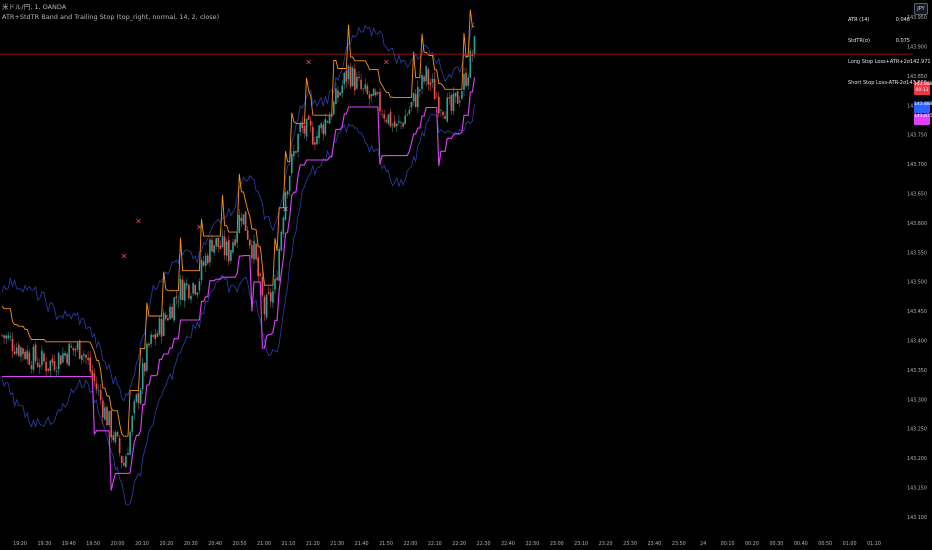 The height and width of the screenshot is (550, 932). I want to click on stats-value: 142.971, so click(920, 61).